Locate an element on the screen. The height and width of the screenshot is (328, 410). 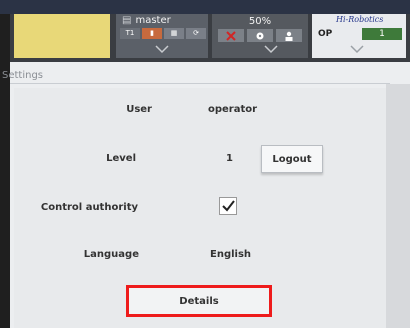
language-value: English is located at coordinates (230, 254).